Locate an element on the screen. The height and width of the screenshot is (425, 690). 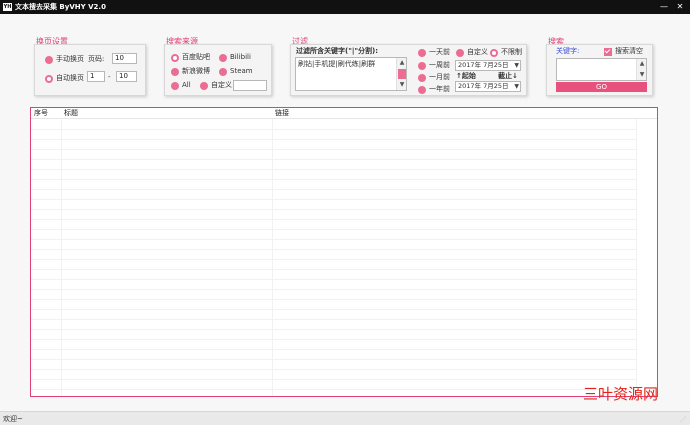
title-bar: YH 文本搜去采集 ByVHY V2.0 — ✕ is located at coordinates (345, 7).